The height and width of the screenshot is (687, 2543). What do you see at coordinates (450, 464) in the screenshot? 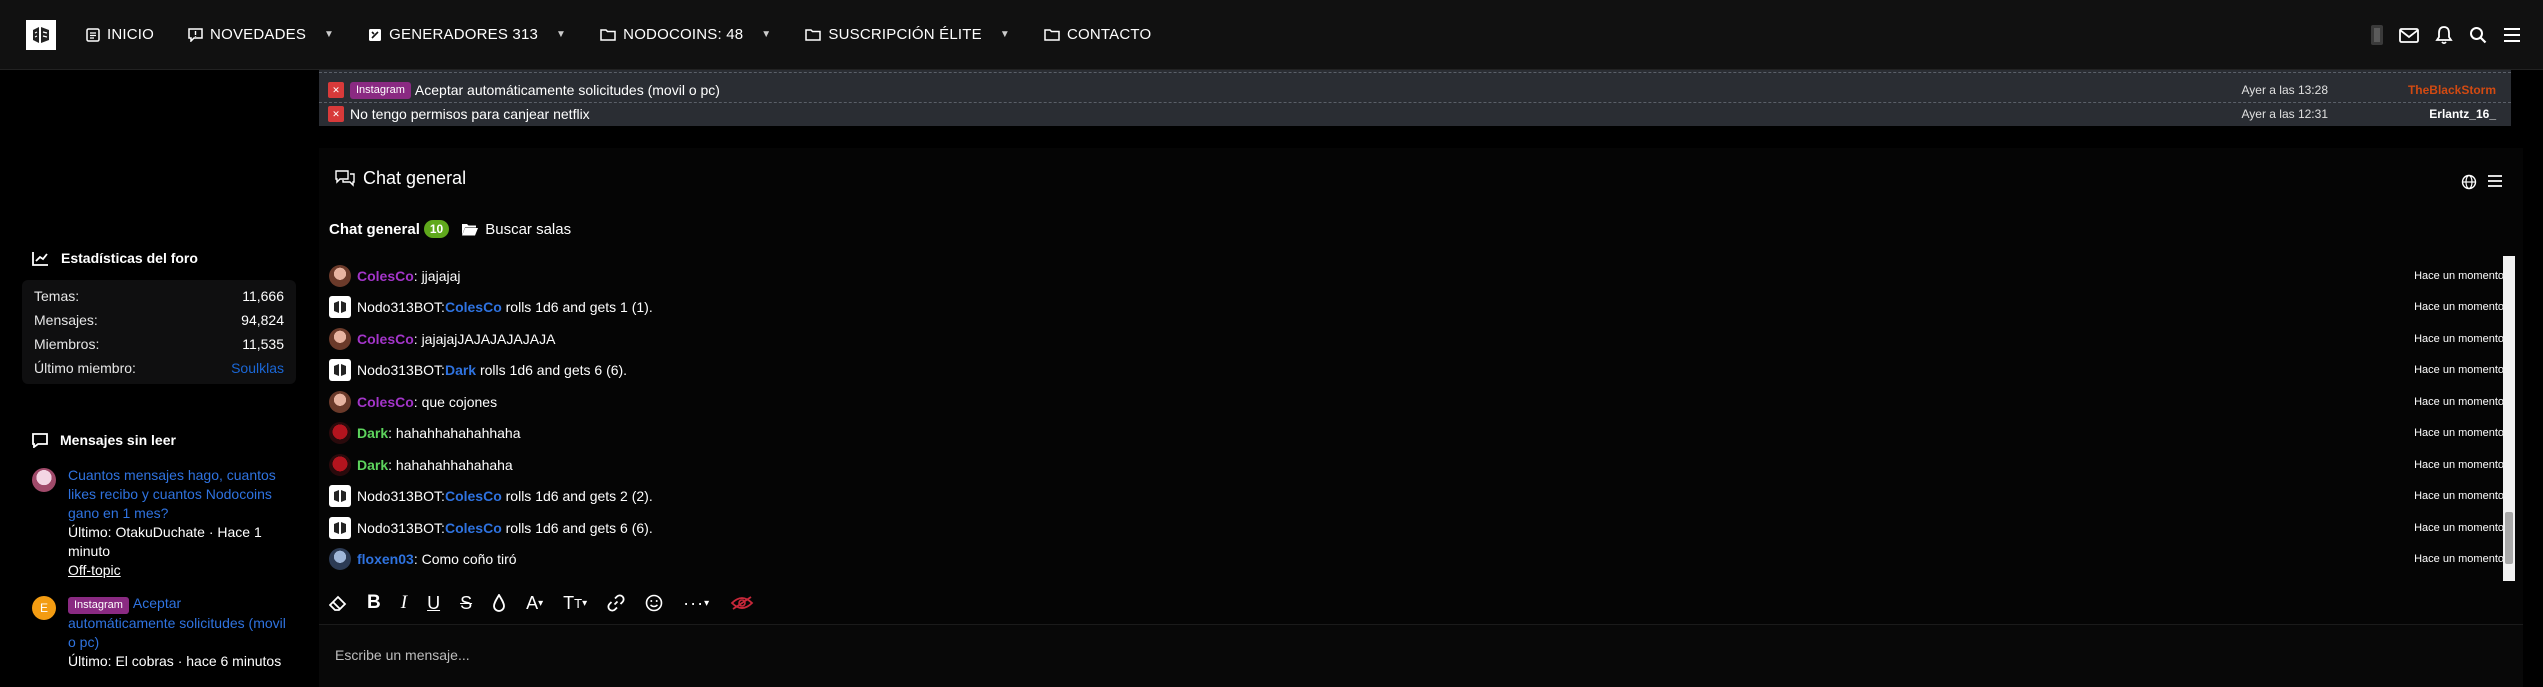
I see `chat-message-text: : hahahahhahahaha` at bounding box center [450, 464].